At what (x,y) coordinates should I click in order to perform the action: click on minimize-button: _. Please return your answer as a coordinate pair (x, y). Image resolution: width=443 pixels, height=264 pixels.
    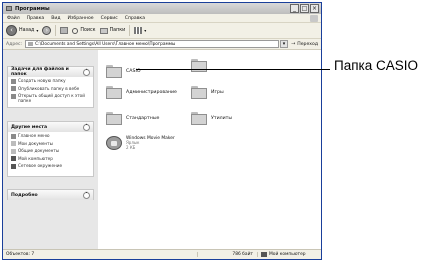
    Looking at the image, I should click on (294, 8).